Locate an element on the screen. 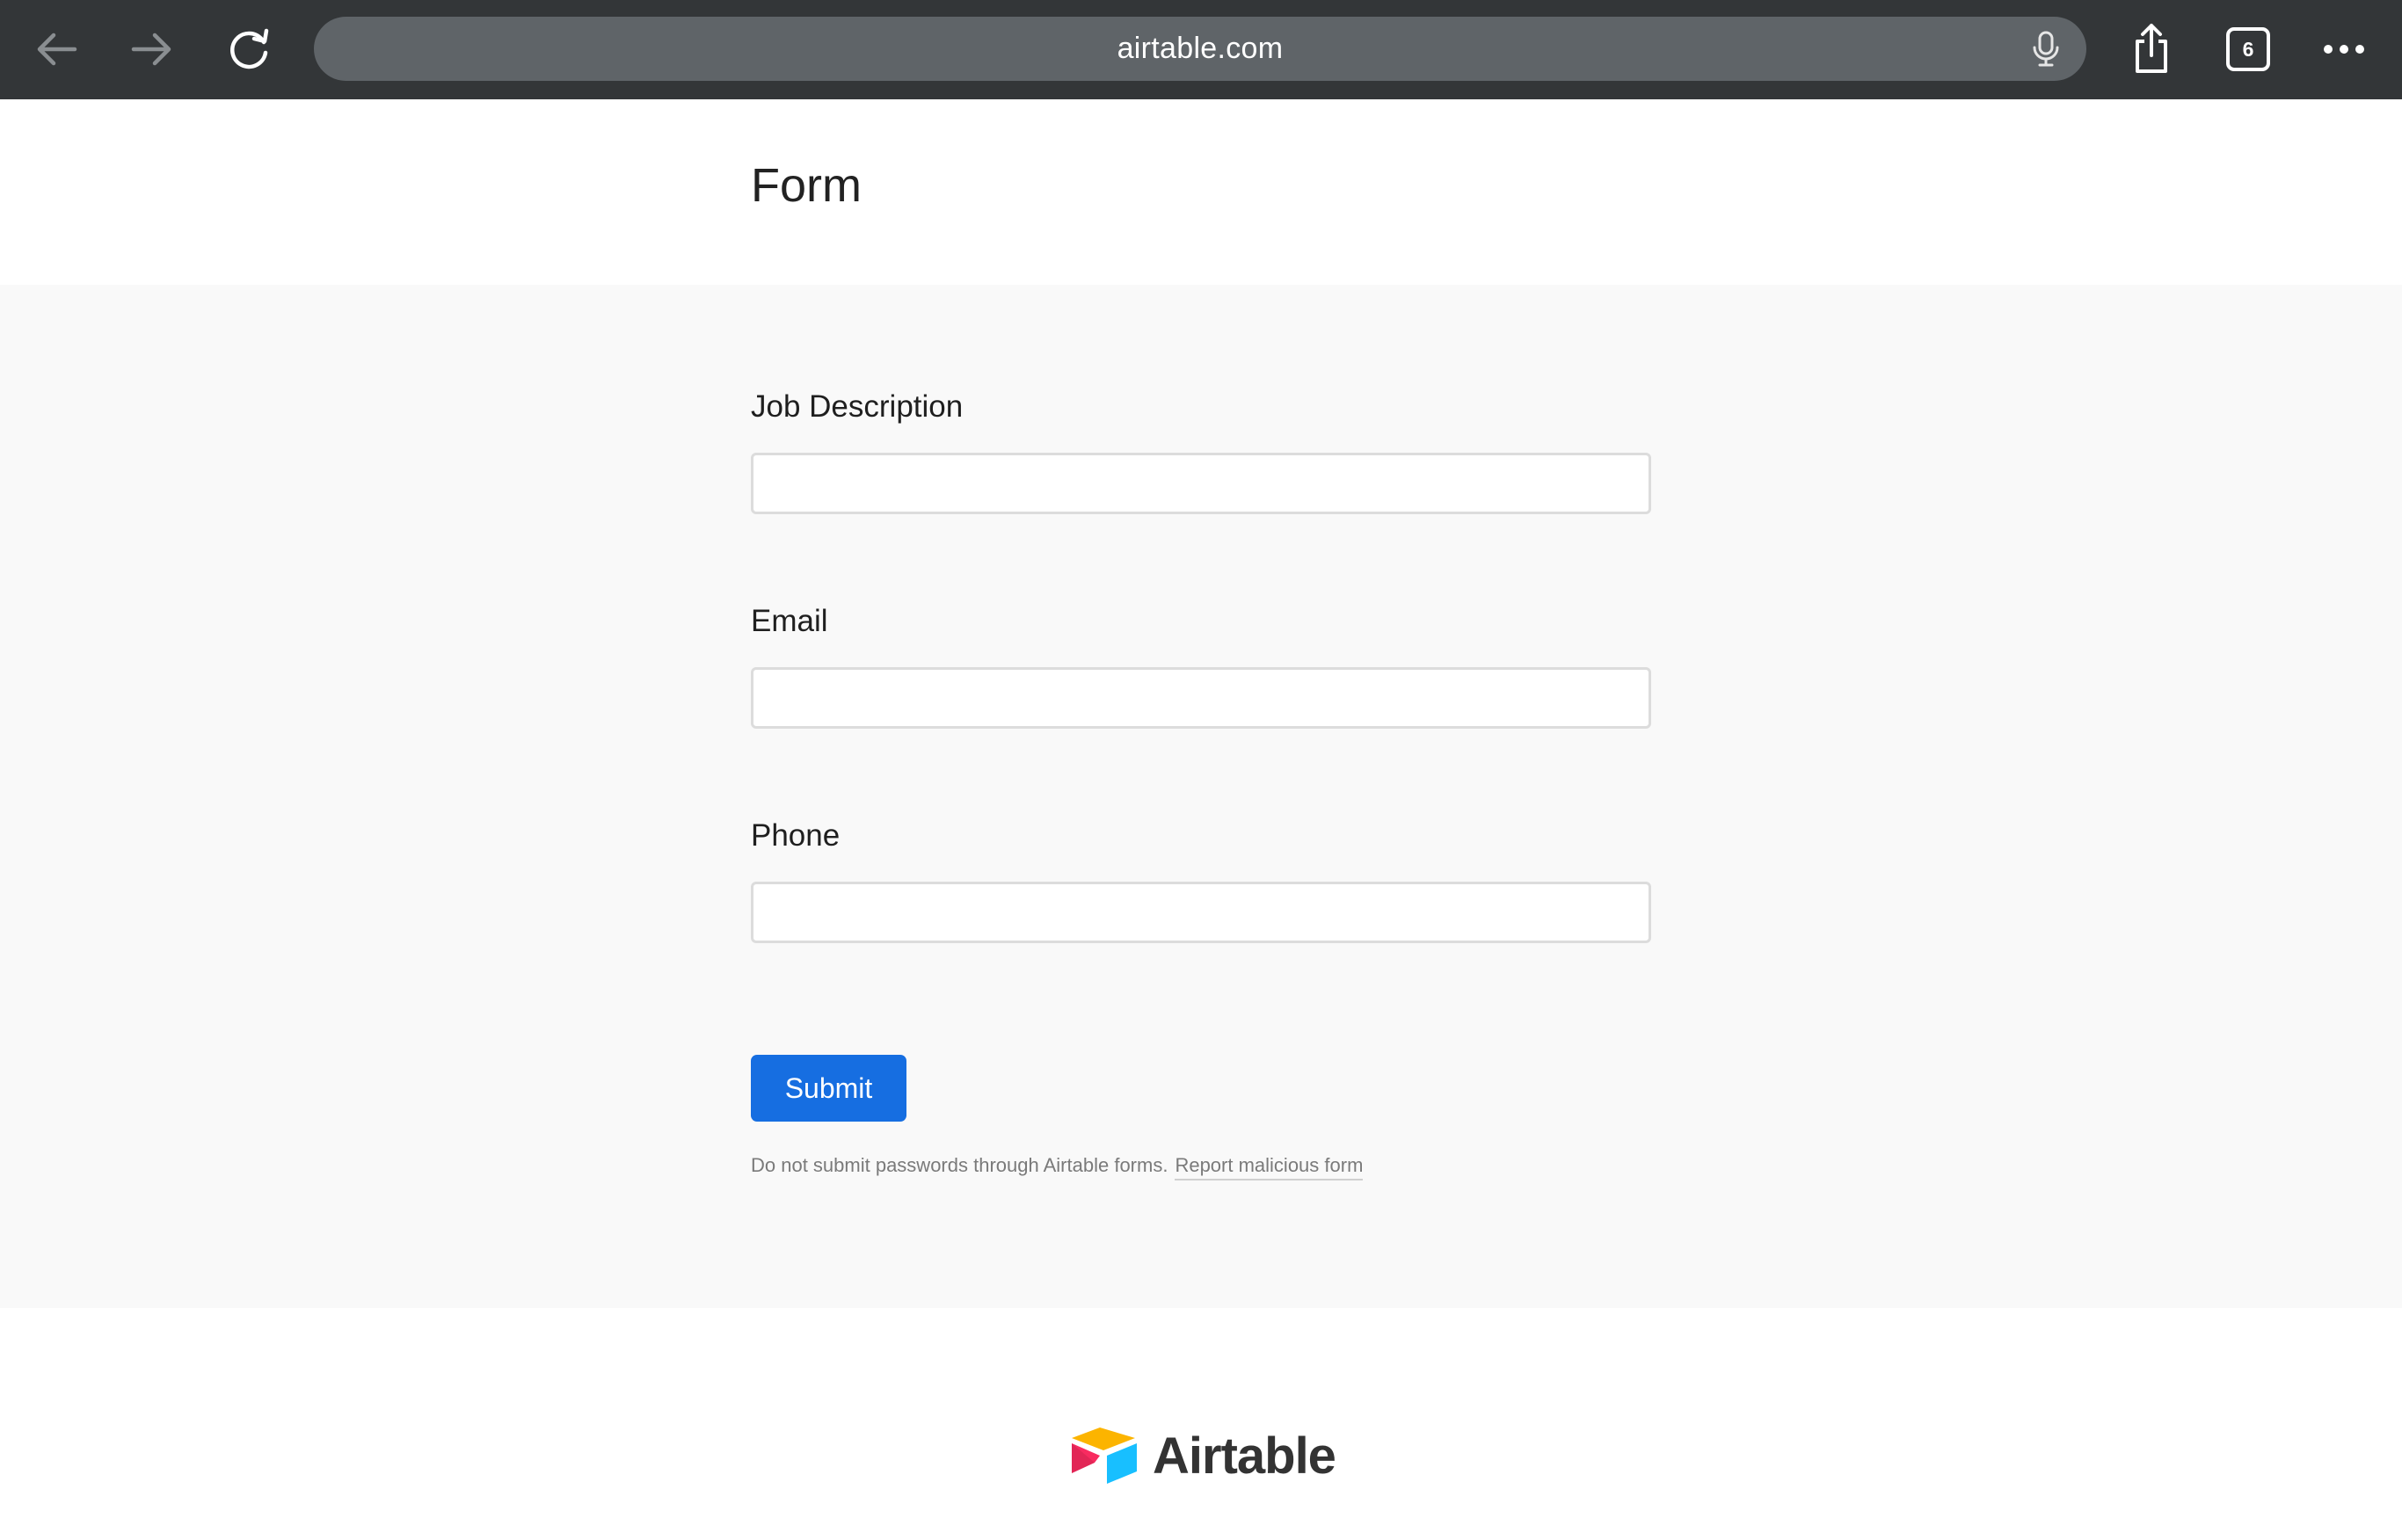 The width and height of the screenshot is (2402, 1540). more-button is located at coordinates (2344, 49).